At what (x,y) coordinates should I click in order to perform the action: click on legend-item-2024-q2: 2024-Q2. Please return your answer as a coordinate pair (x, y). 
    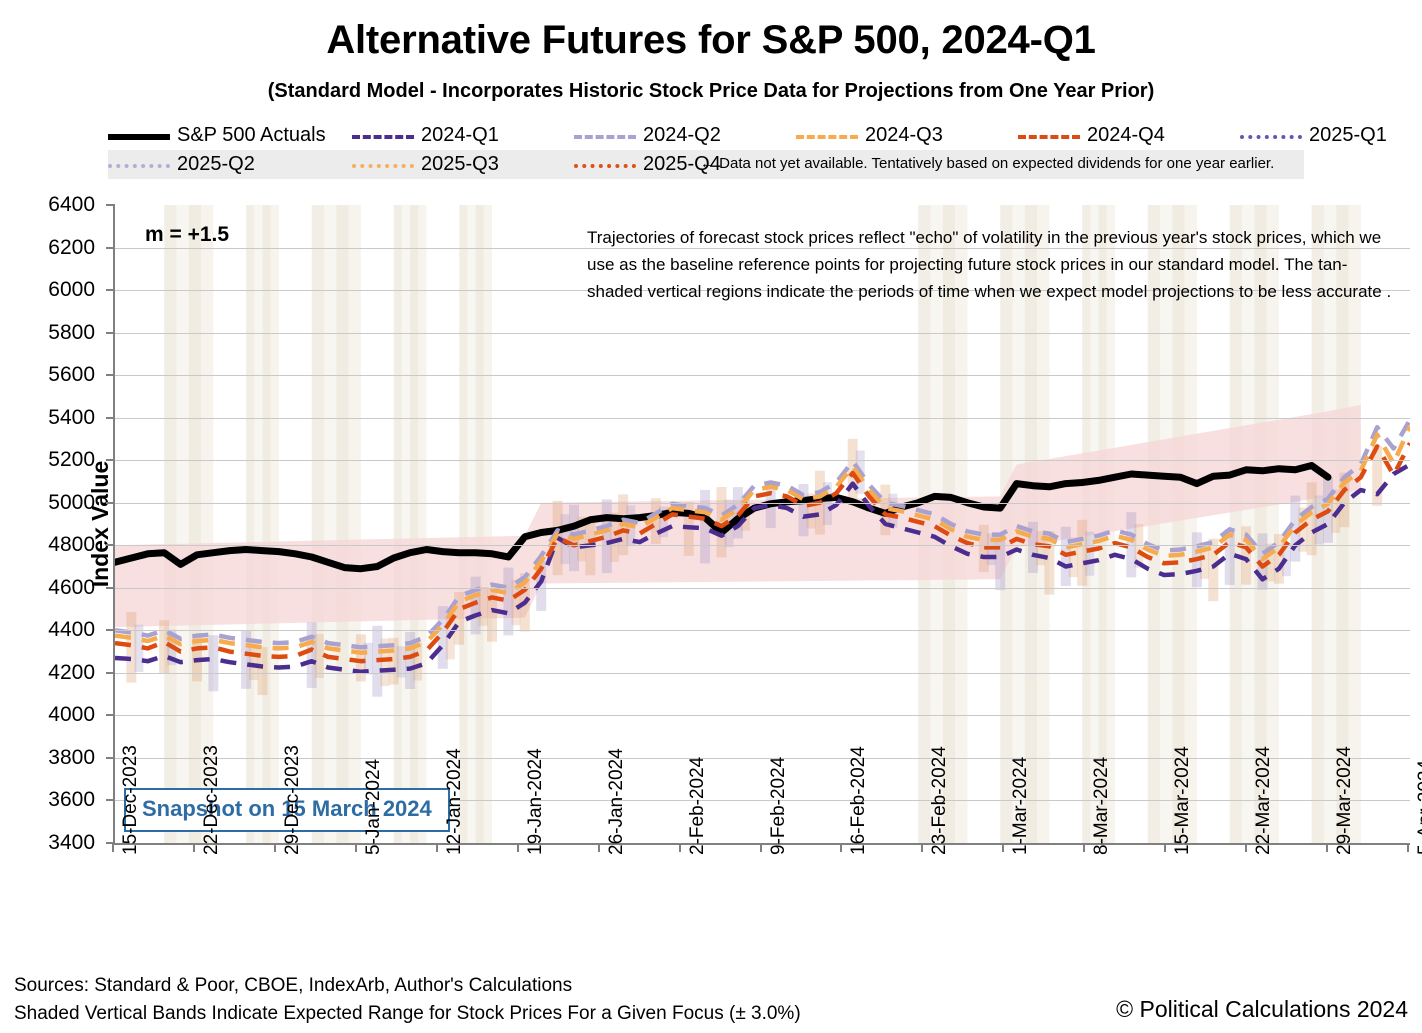
    Looking at the image, I should click on (647, 135).